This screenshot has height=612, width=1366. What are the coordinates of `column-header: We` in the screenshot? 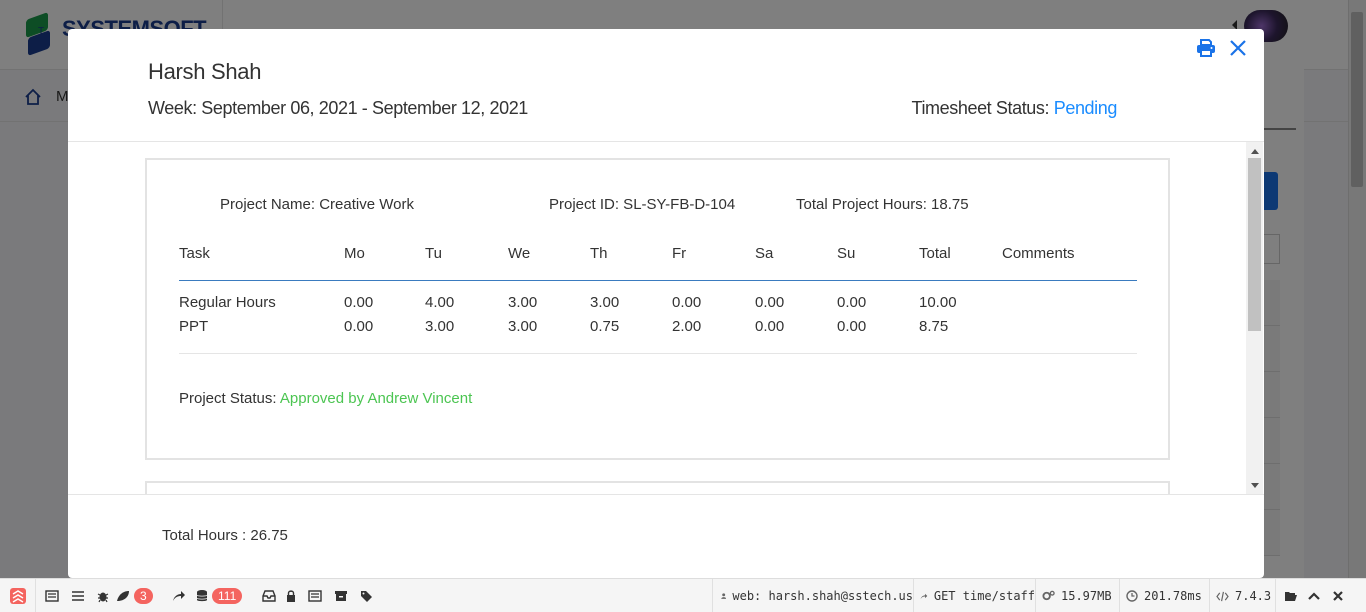 It's located at (519, 253).